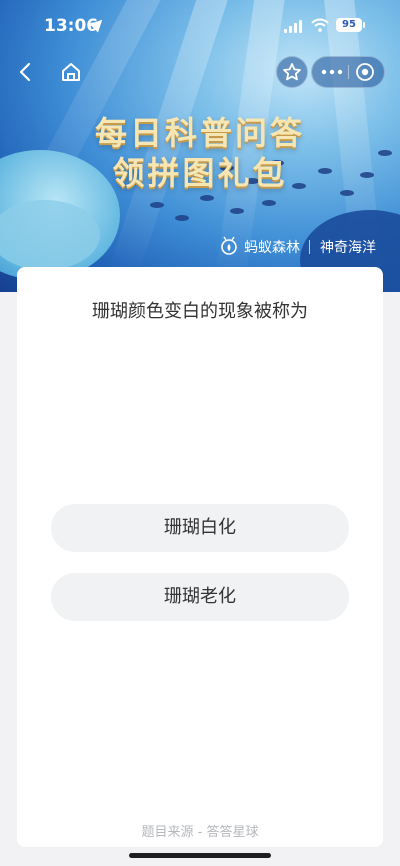 The height and width of the screenshot is (866, 400). What do you see at coordinates (294, 26) in the screenshot?
I see `signal-icon` at bounding box center [294, 26].